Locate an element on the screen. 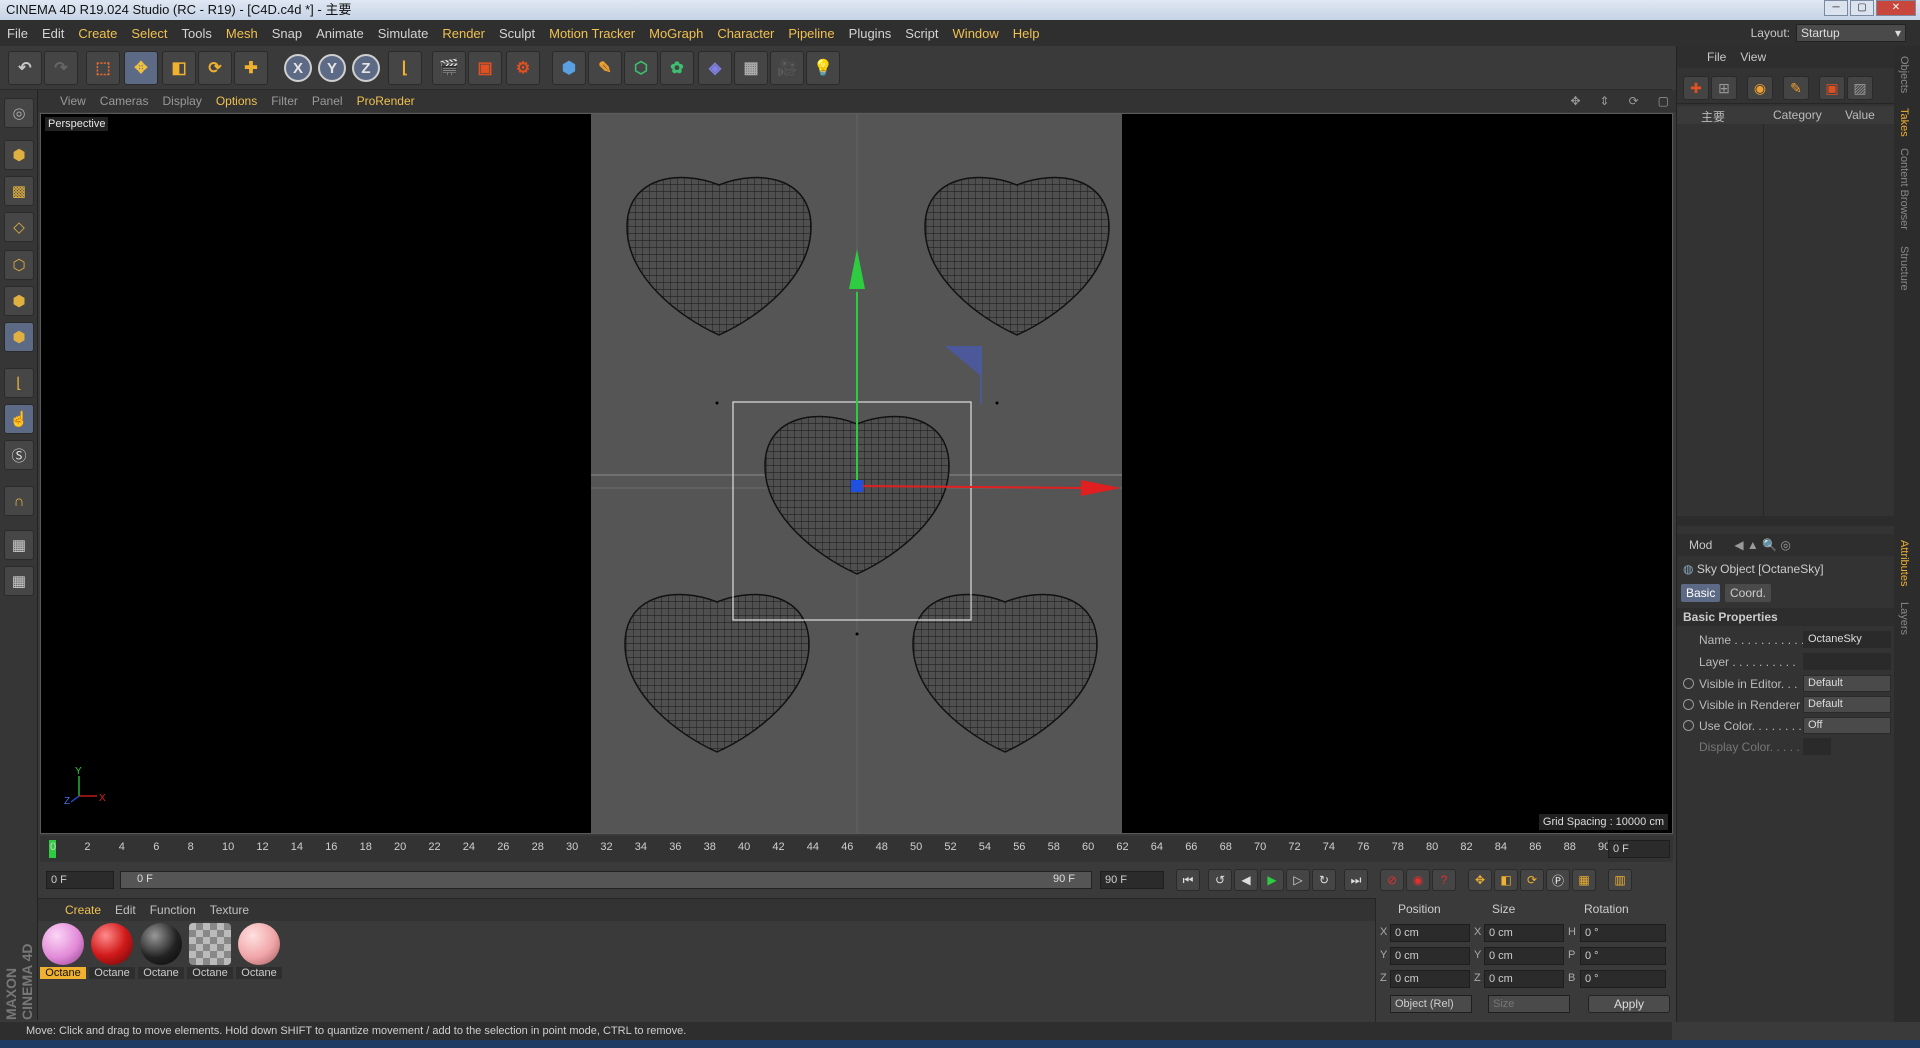 The width and height of the screenshot is (1920, 1048). size-z-field: 0 cm is located at coordinates (1524, 979).